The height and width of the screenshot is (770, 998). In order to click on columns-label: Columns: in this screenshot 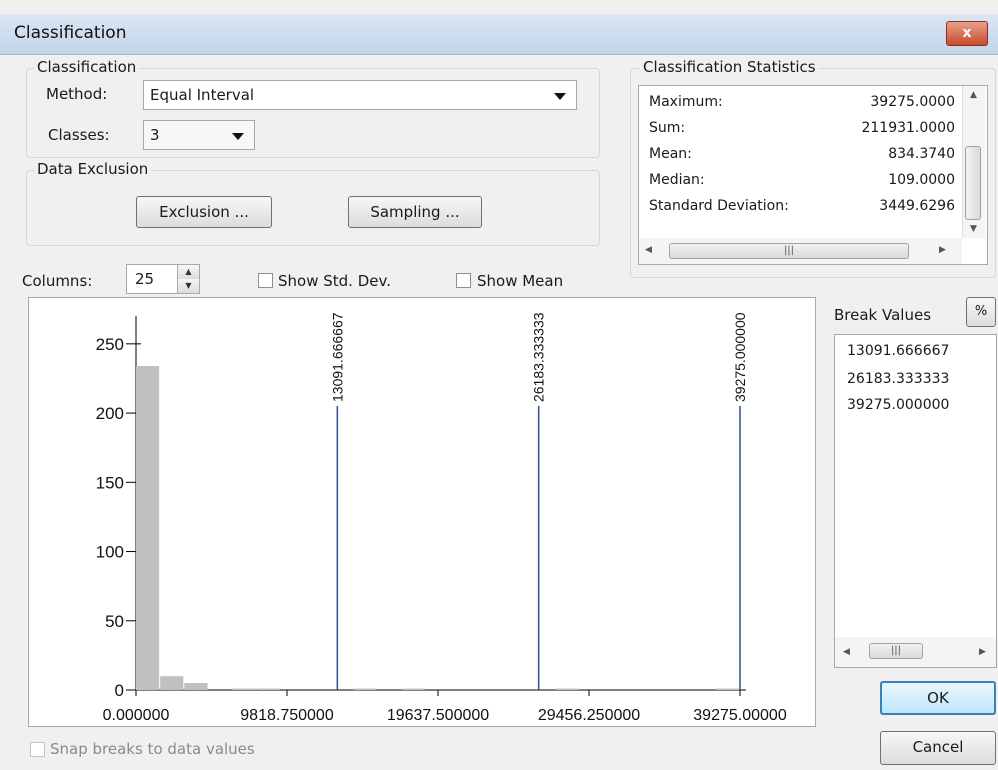, I will do `click(57, 281)`.